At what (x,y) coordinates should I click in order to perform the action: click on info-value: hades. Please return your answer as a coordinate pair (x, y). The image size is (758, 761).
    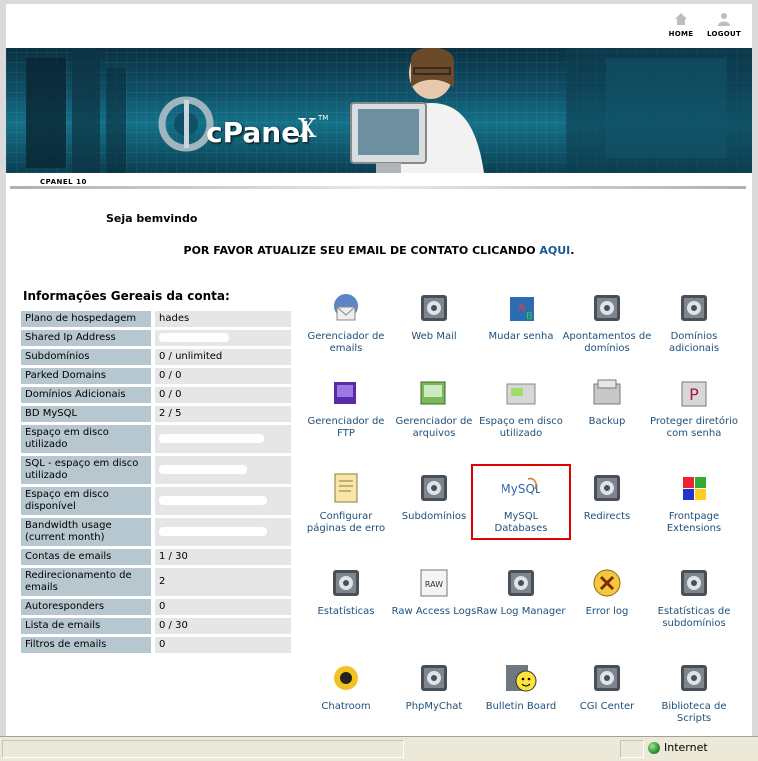
    Looking at the image, I should click on (221, 319).